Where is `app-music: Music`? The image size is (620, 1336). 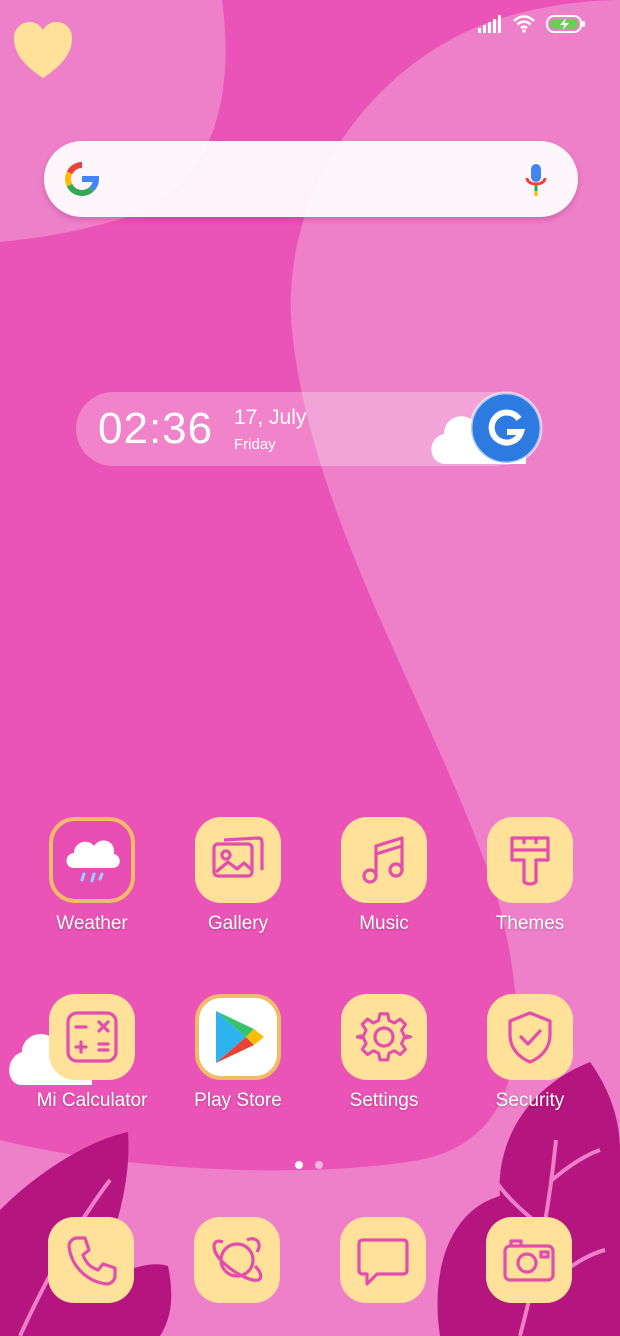 app-music: Music is located at coordinates (384, 876).